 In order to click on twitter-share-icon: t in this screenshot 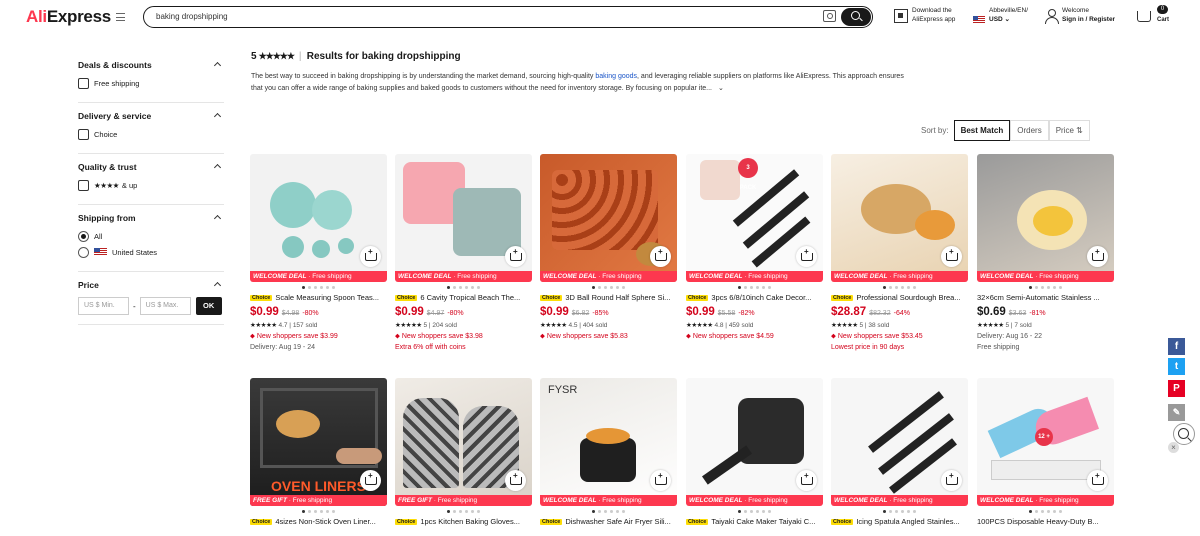, I will do `click(1176, 366)`.